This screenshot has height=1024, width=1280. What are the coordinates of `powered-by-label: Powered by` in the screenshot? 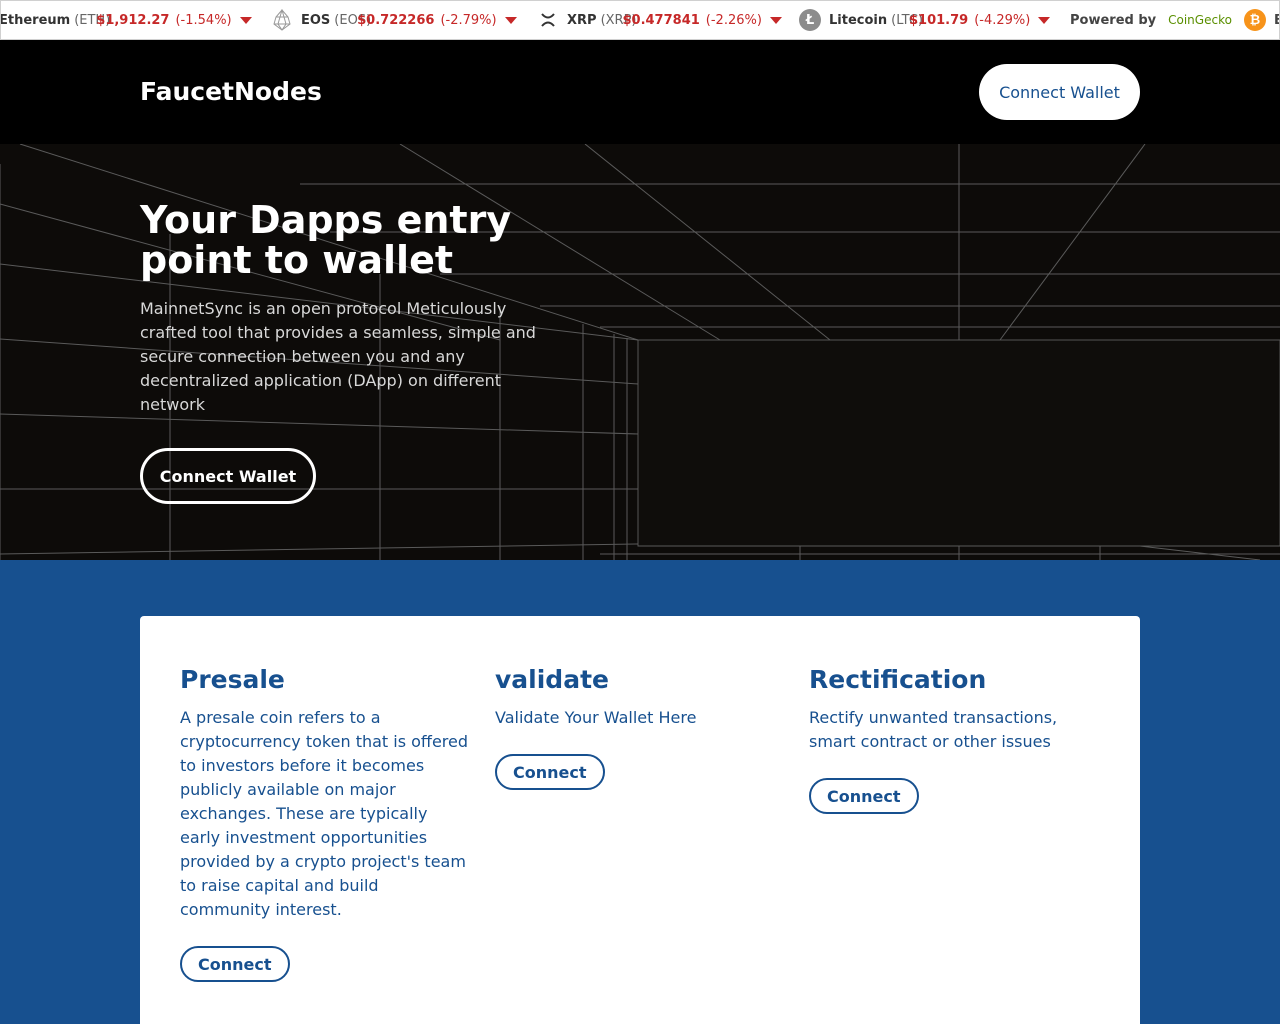 It's located at (1113, 20).